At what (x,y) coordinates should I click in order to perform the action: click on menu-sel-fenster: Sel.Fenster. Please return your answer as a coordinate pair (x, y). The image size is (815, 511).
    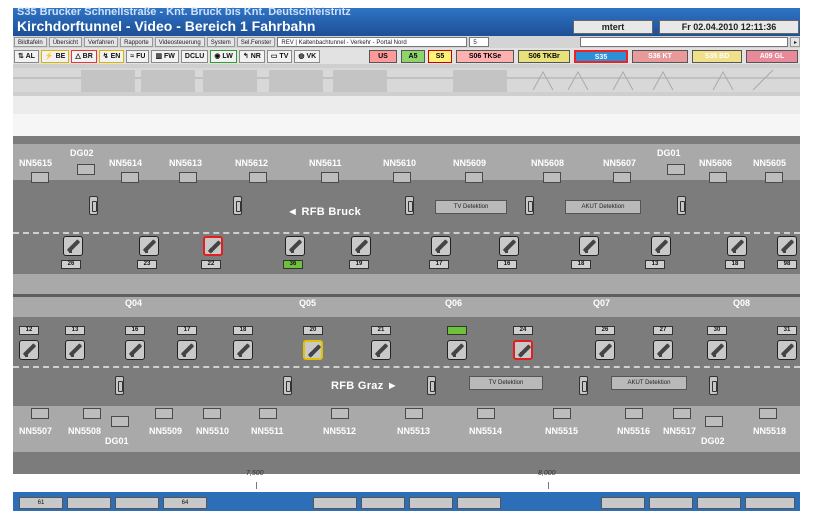
    Looking at the image, I should click on (256, 42).